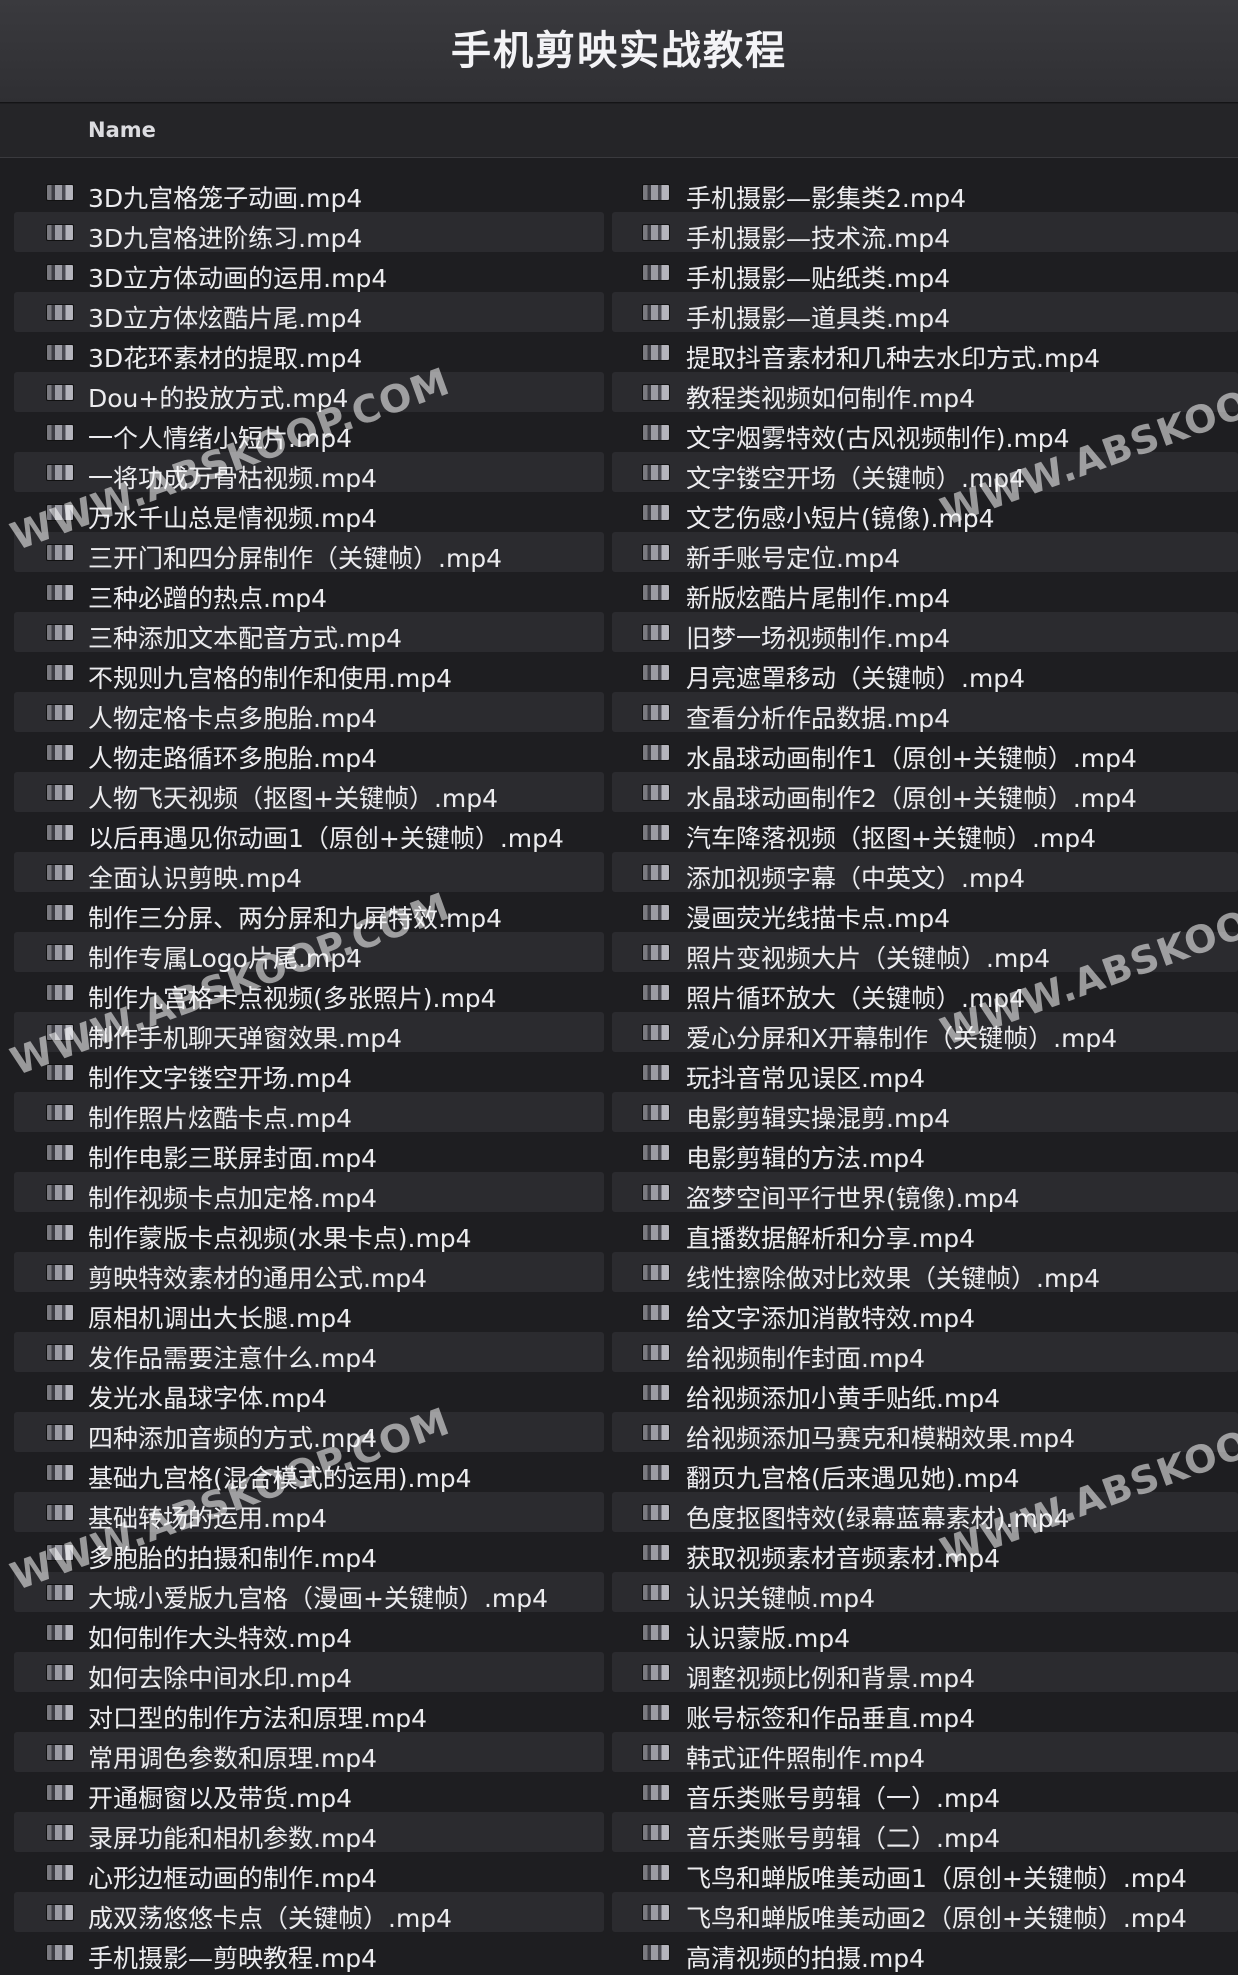  What do you see at coordinates (309, 792) in the screenshot?
I see `file-row: 人物飞天视频（抠图+关键帧）.mp4` at bounding box center [309, 792].